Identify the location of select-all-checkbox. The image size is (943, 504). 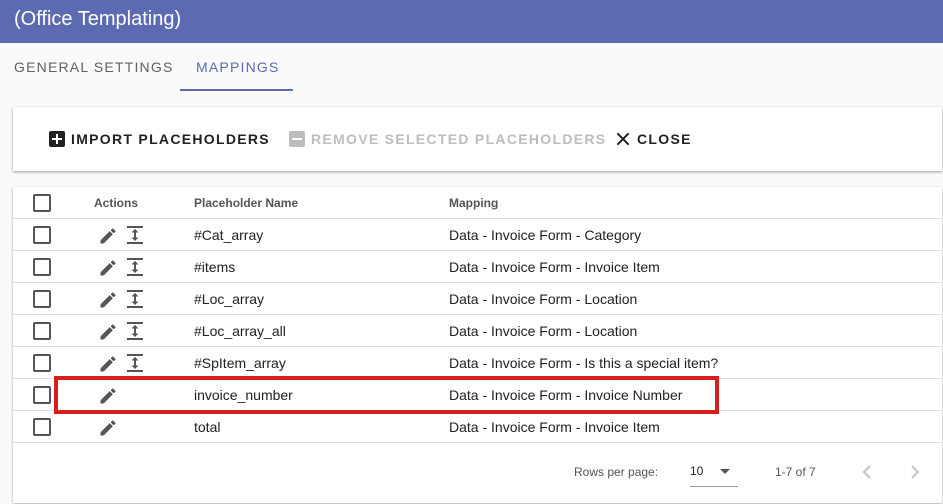
(42, 203).